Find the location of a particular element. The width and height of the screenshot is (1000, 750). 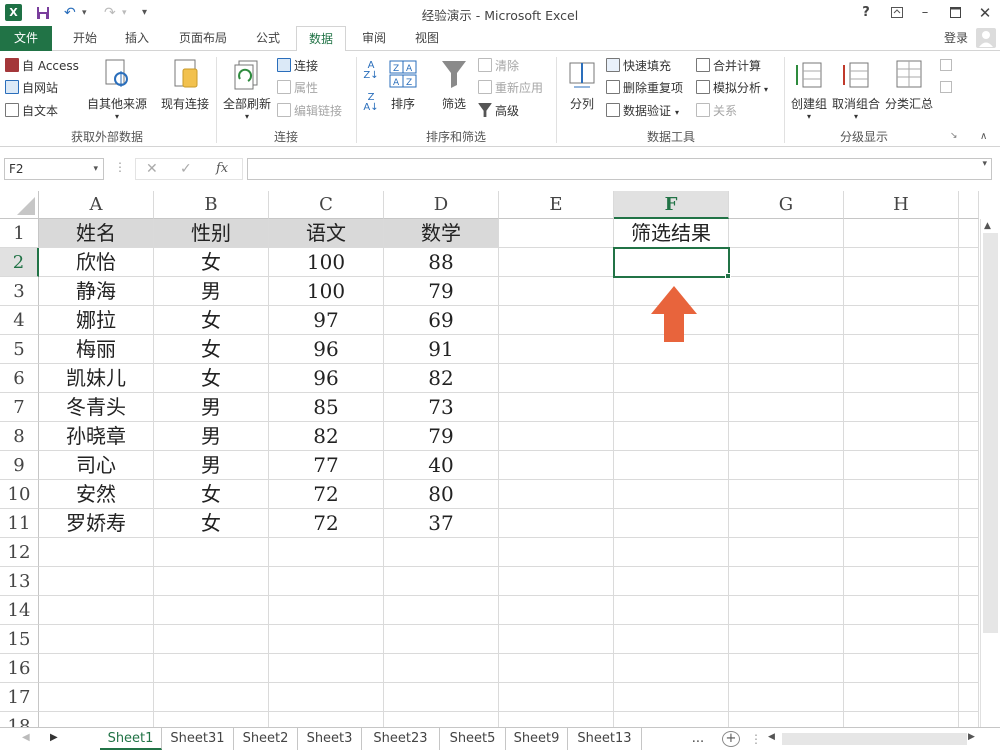

cell-c13 is located at coordinates (326, 581).